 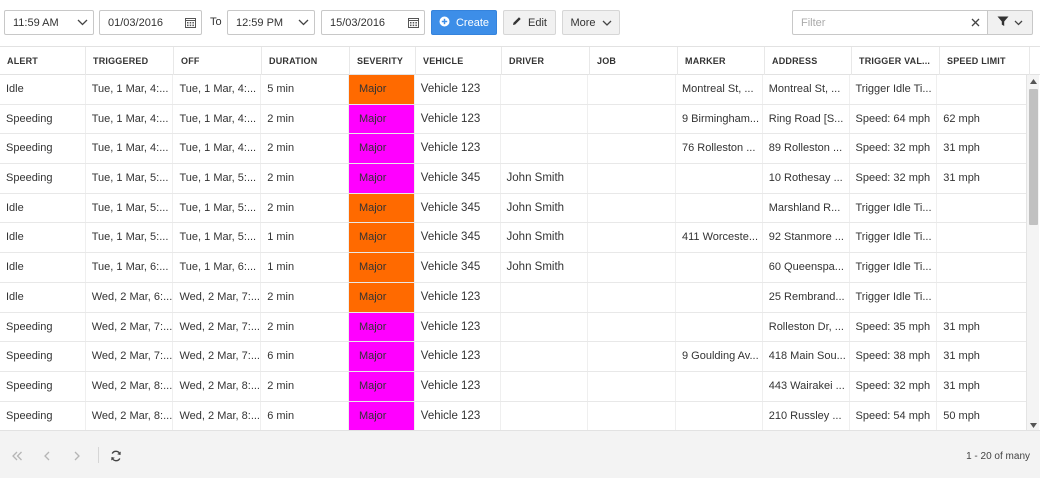 I want to click on vertical-scrollbar, so click(x=1032, y=252).